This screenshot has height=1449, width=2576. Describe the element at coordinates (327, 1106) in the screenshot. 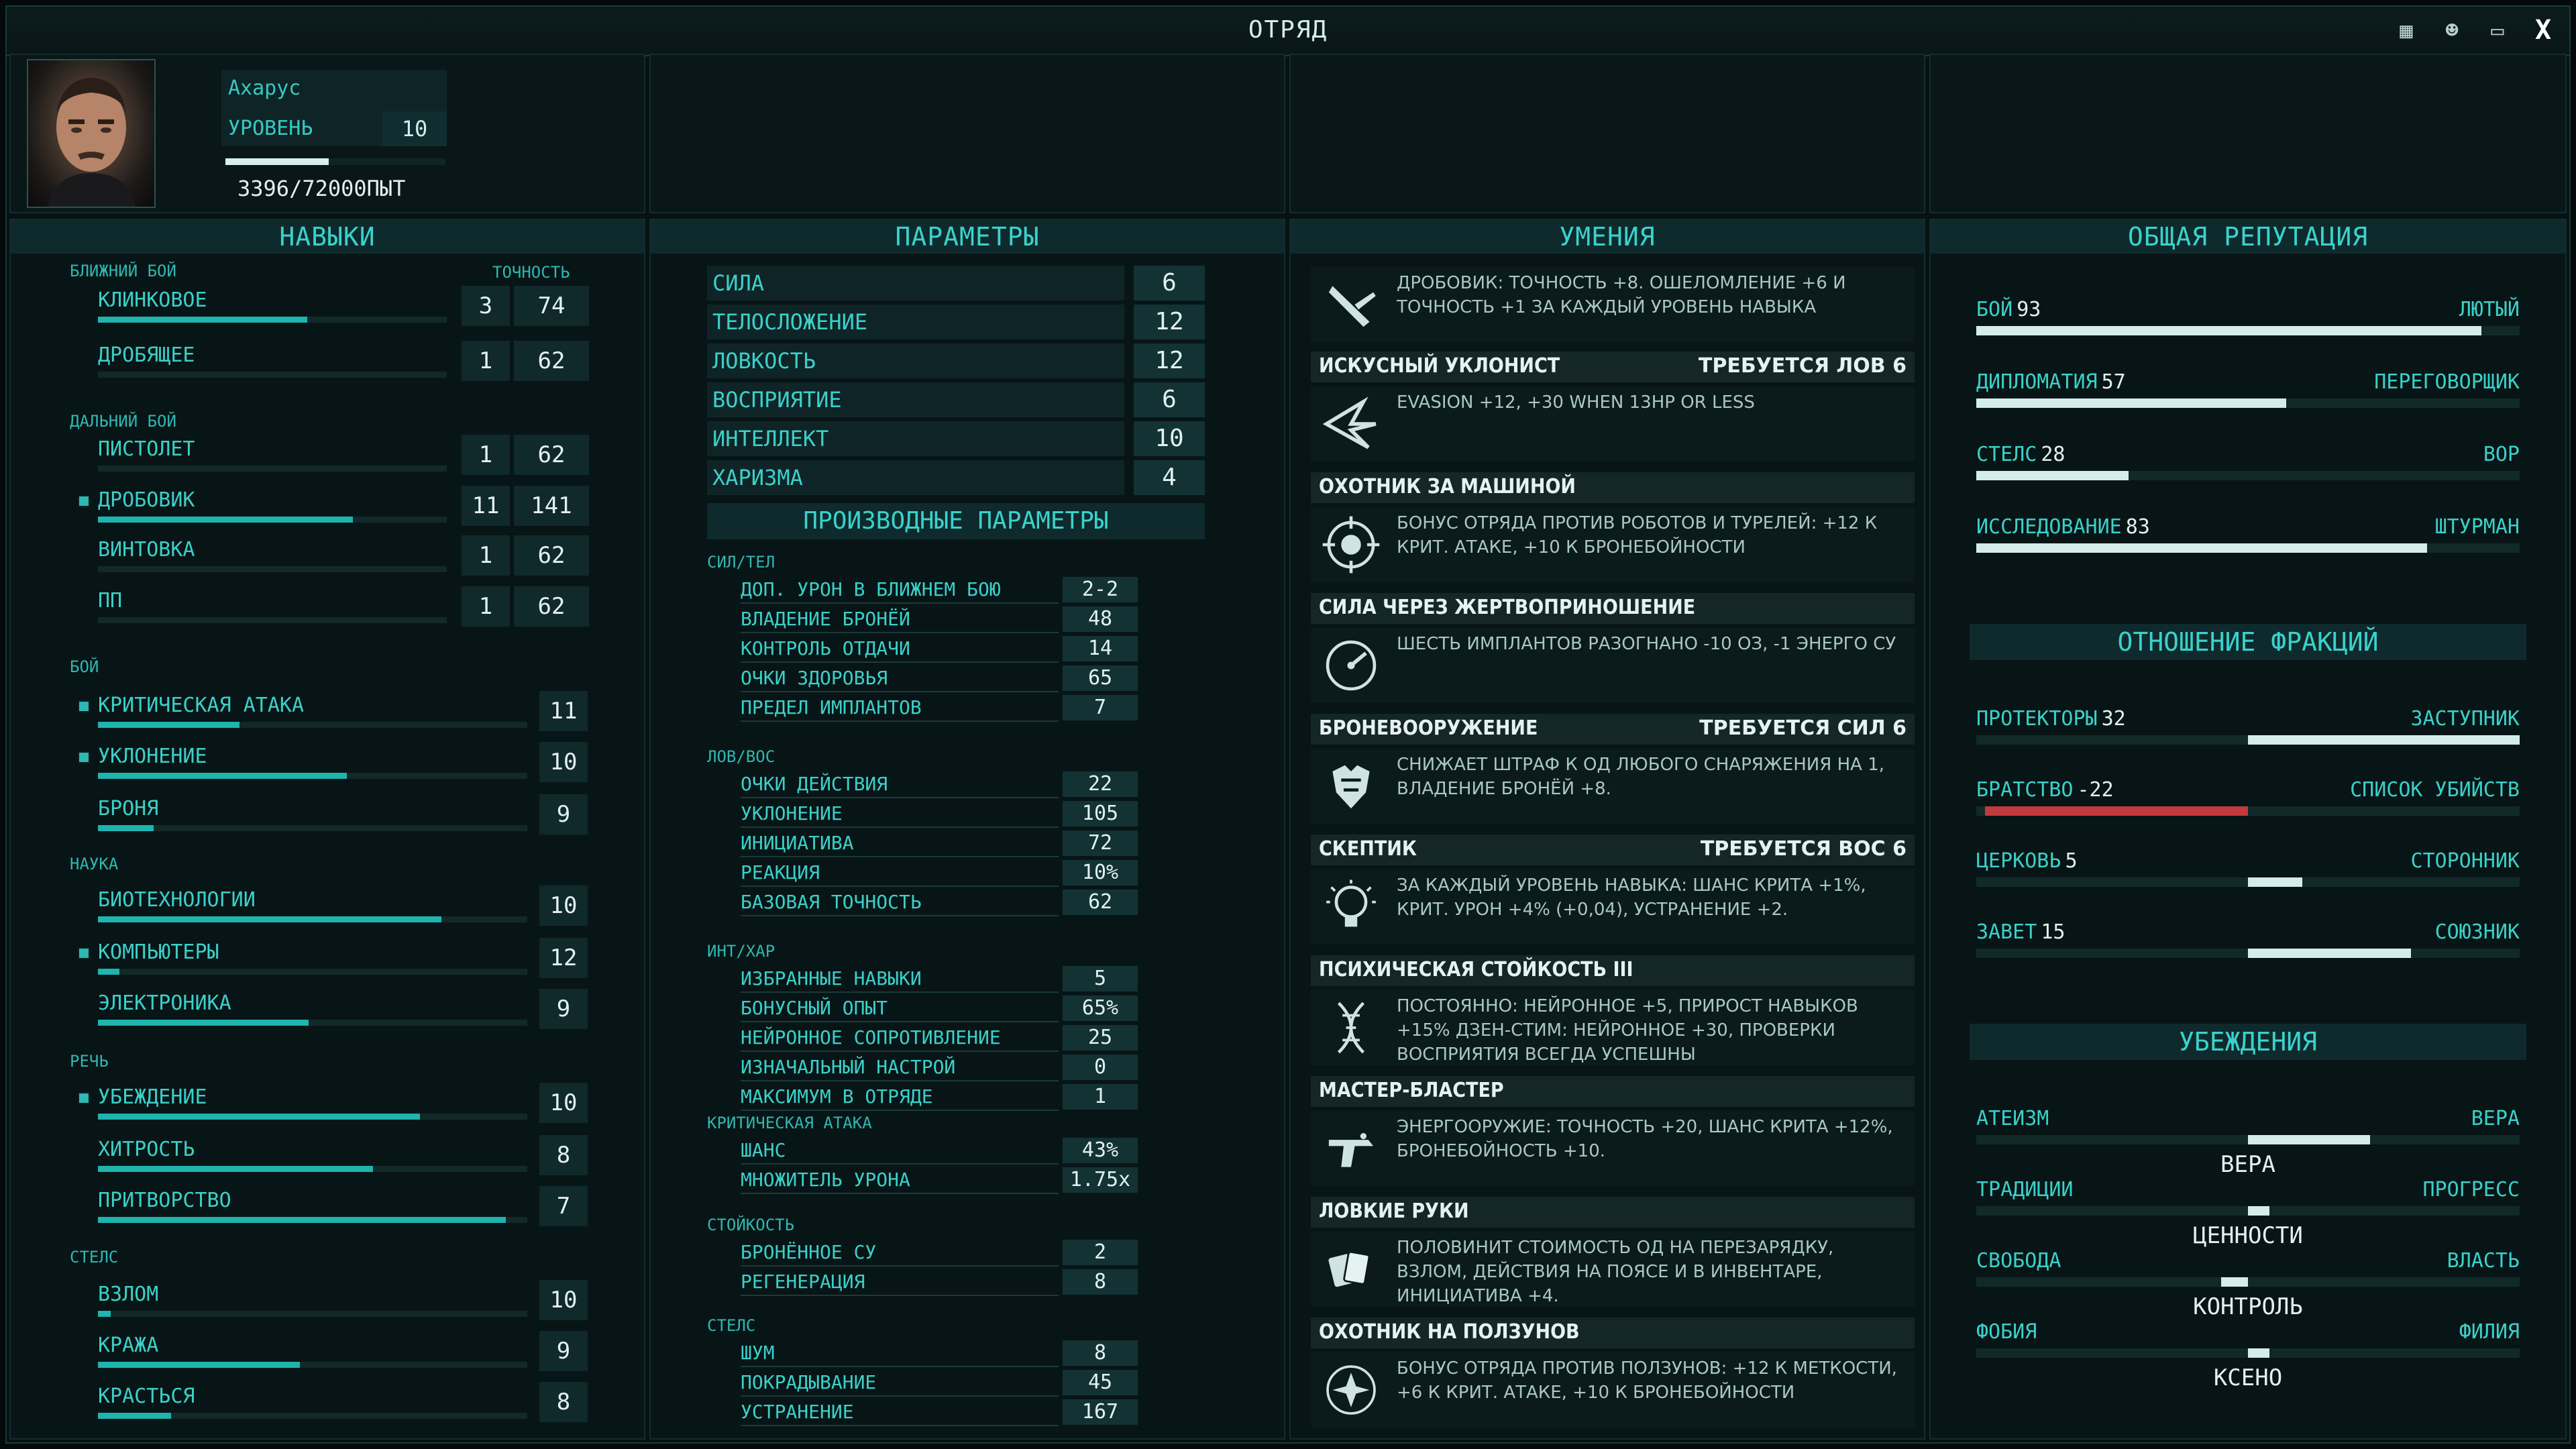

I see `skill-row: УБЕЖДЕНИЕ 10` at that location.